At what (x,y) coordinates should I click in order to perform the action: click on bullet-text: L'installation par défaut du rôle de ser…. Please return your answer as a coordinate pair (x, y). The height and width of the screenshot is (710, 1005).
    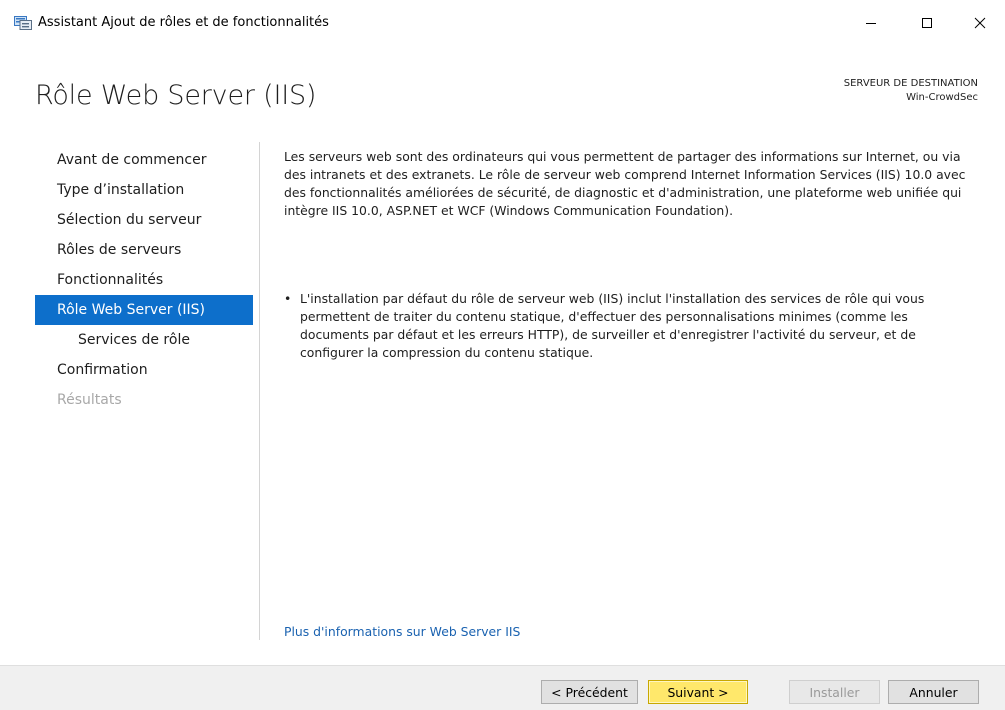
    Looking at the image, I should click on (612, 325).